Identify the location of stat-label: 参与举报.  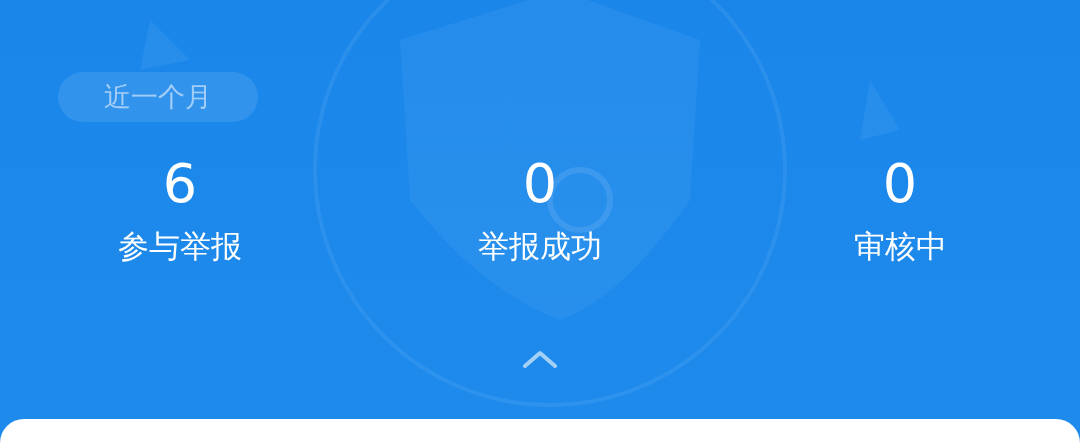
(180, 246).